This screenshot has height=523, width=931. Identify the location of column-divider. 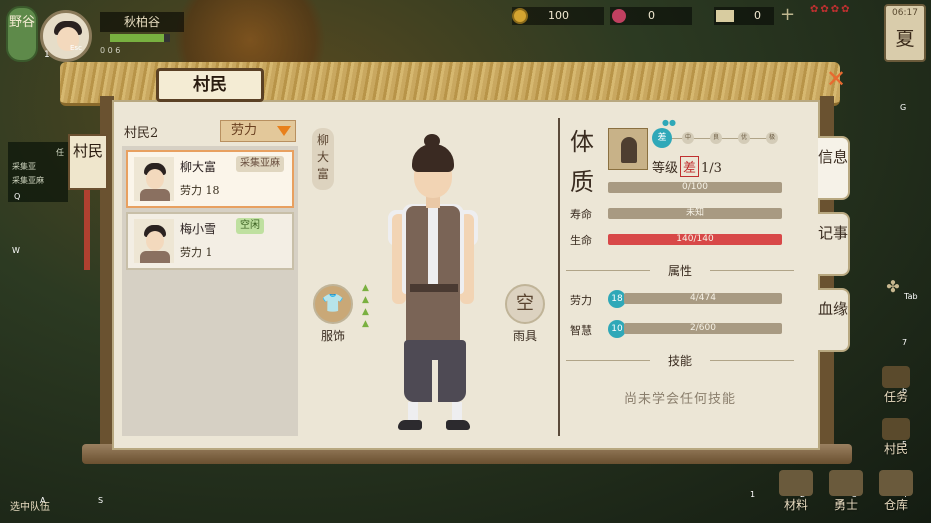
(559, 277).